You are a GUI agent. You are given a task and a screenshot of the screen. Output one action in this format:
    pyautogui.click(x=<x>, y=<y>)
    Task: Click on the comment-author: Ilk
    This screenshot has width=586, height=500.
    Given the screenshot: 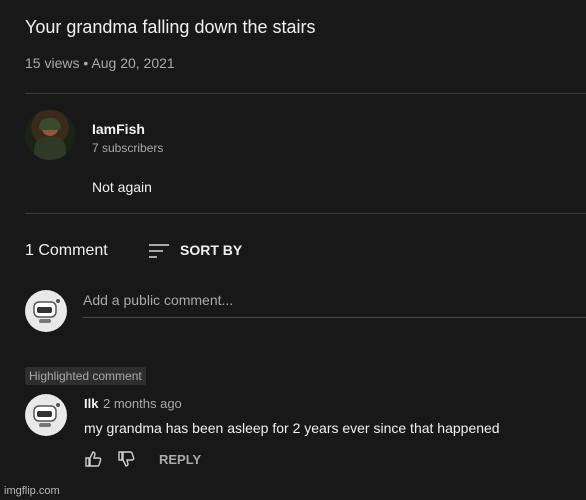 What is the action you would take?
    pyautogui.click(x=91, y=403)
    